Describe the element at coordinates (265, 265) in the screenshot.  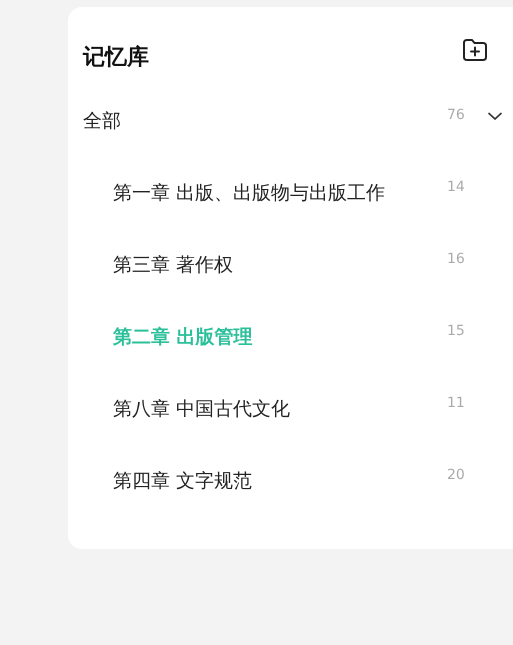
I see `tree-item: 第三章 著作权` at that location.